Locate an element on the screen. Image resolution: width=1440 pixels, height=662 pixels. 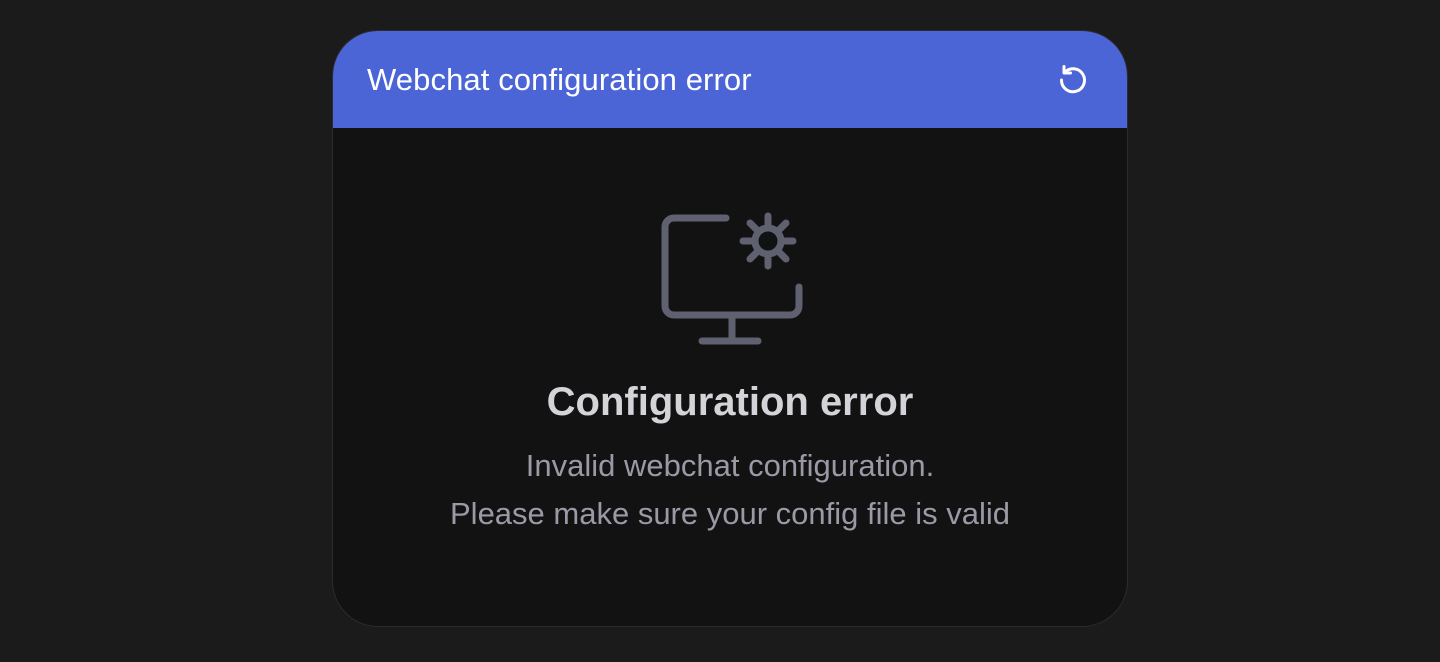
header-title: Webchat configuration error is located at coordinates (559, 79).